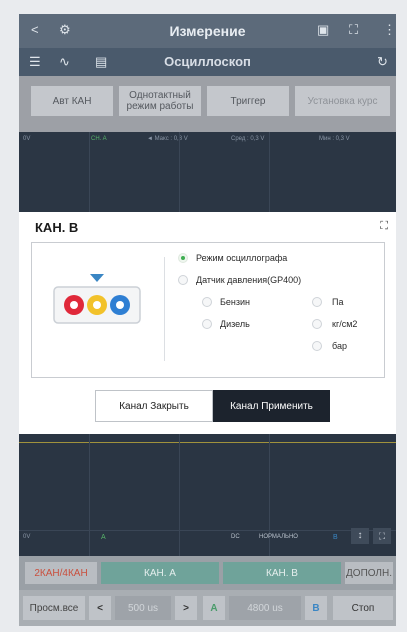 The height and width of the screenshot is (632, 407). What do you see at coordinates (164, 309) in the screenshot?
I see `divider` at bounding box center [164, 309].